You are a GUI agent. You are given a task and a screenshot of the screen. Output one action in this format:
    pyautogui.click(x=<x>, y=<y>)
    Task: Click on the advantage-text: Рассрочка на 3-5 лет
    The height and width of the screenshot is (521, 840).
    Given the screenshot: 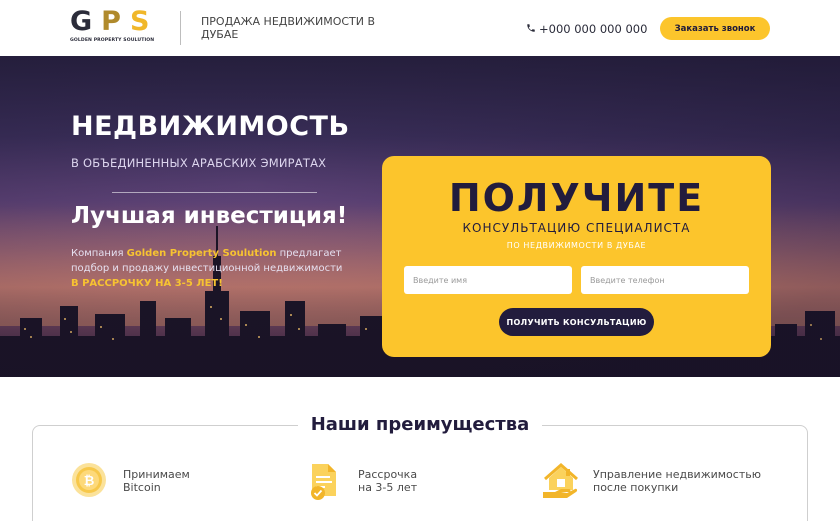 What is the action you would take?
    pyautogui.click(x=387, y=481)
    